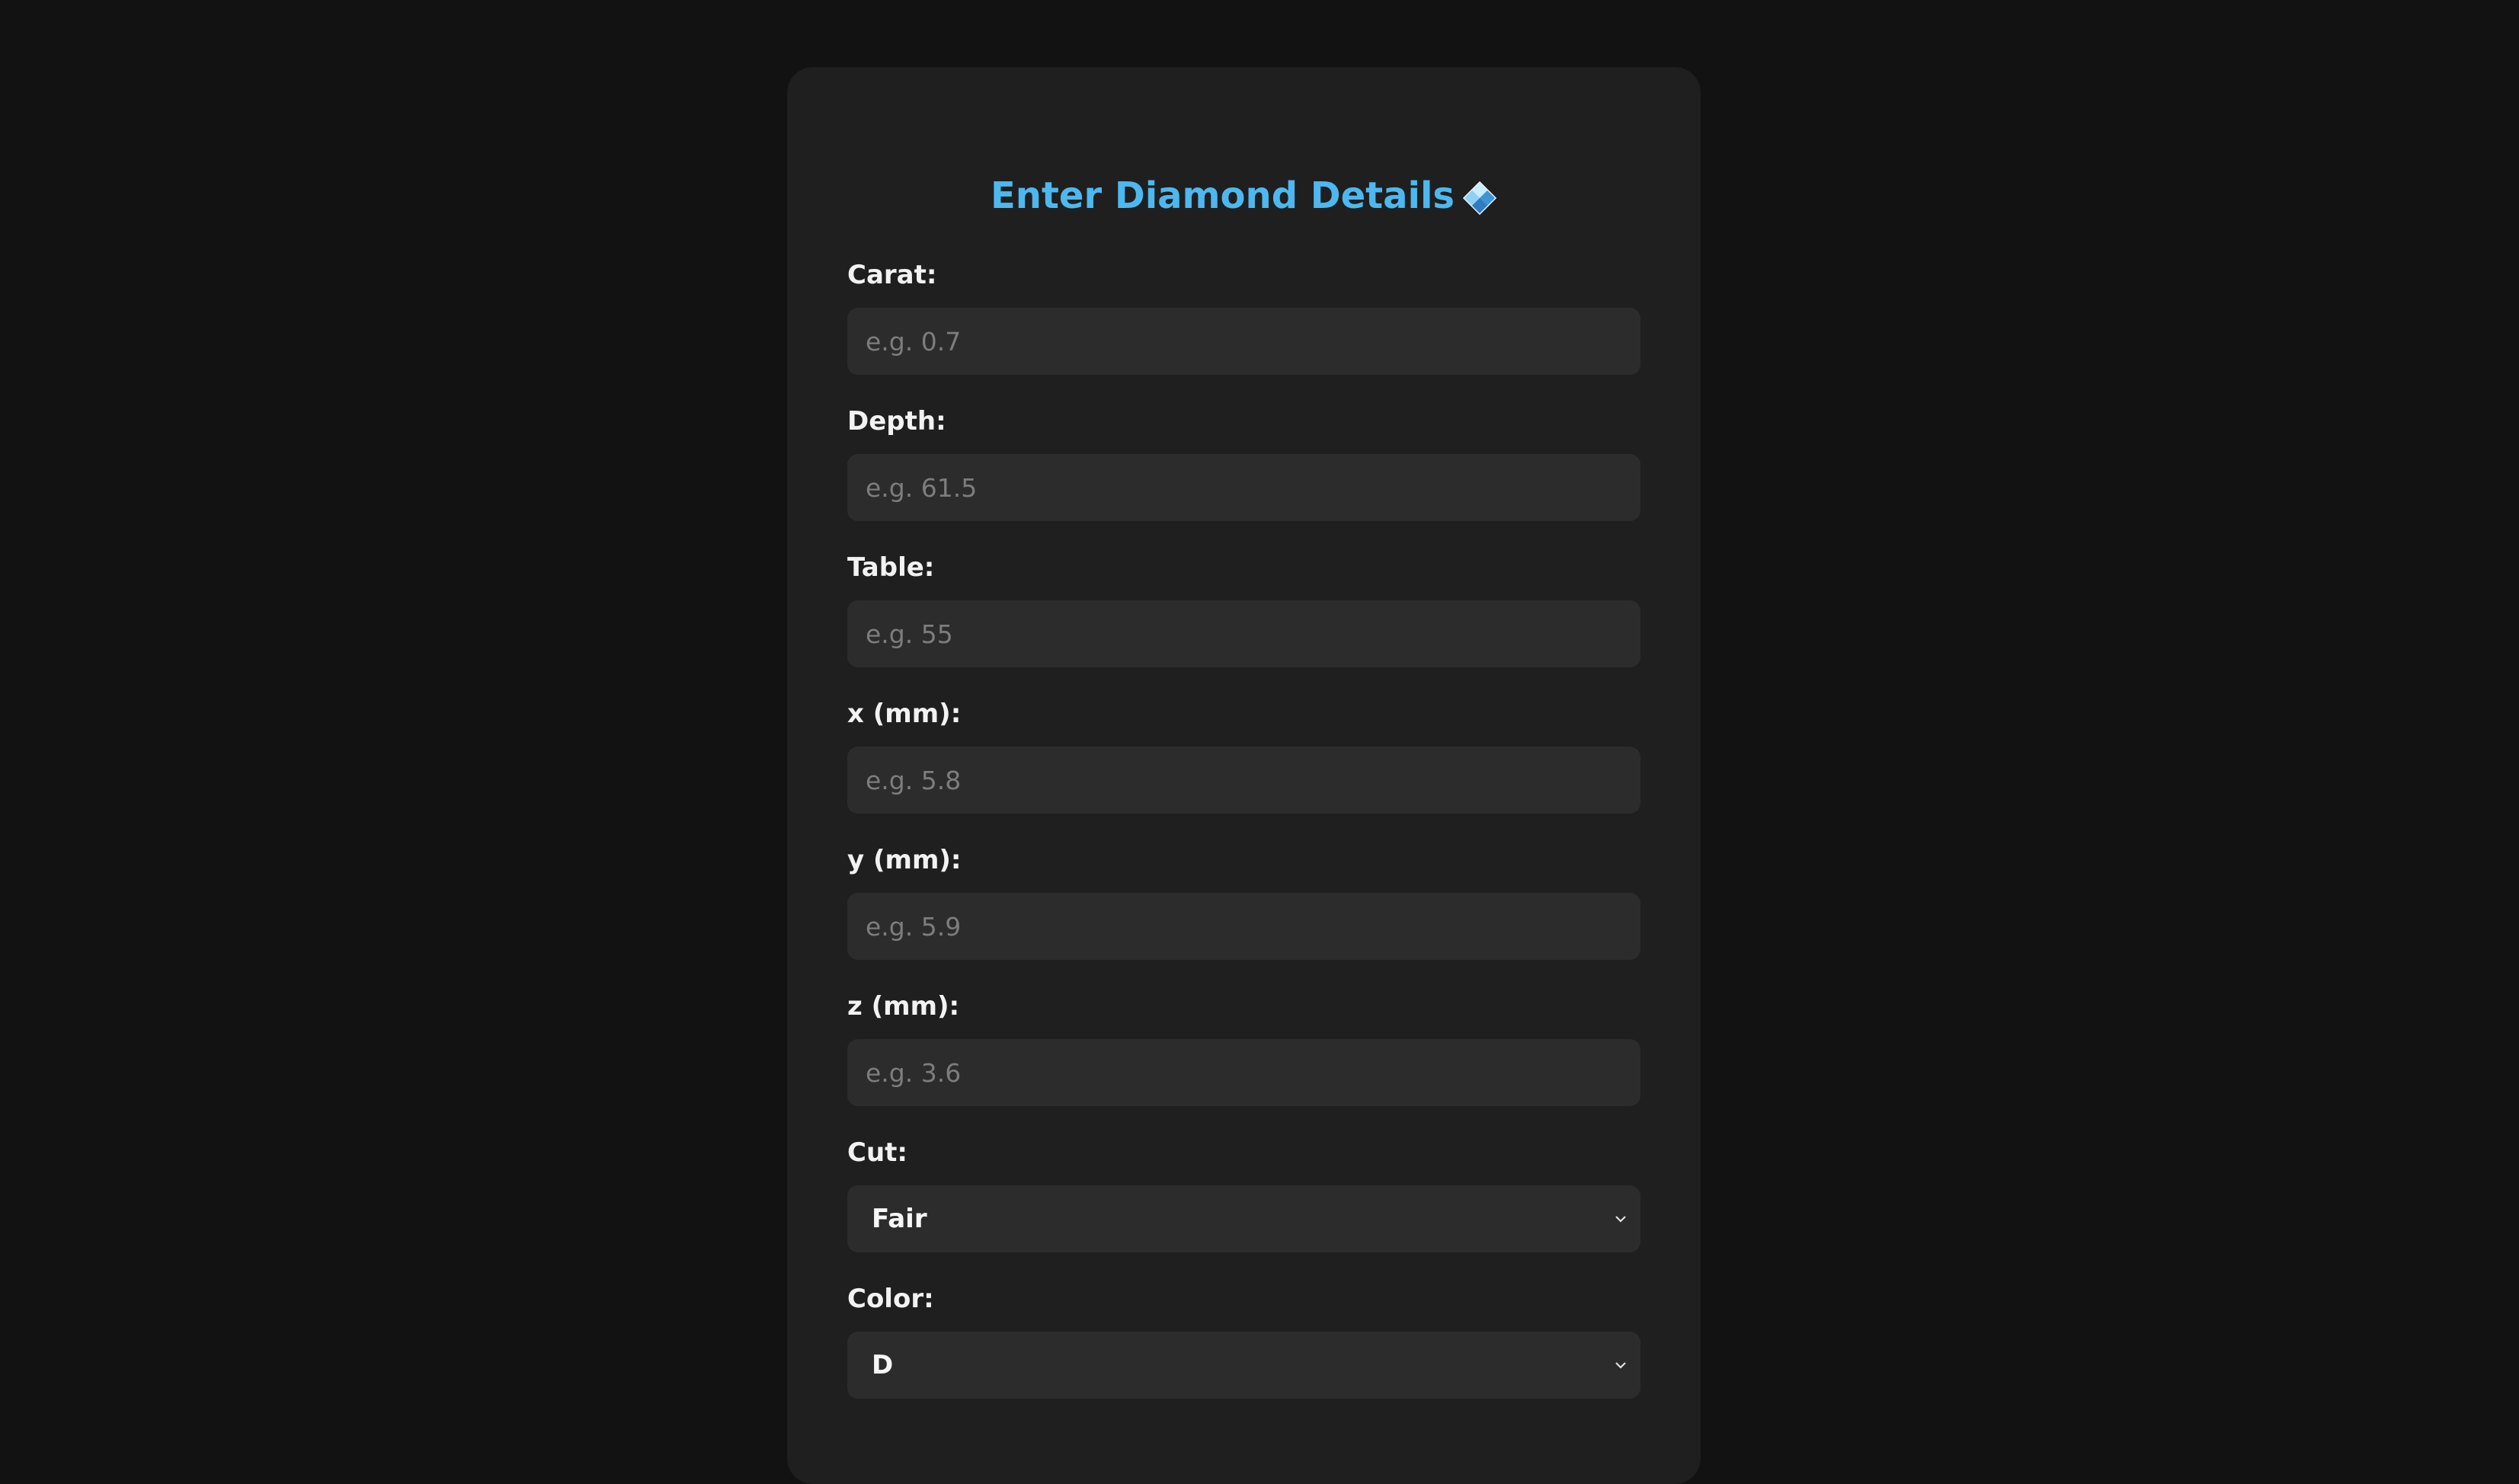 This screenshot has width=2519, height=1484. I want to click on z-mm-field: z (mm):, so click(1243, 1048).